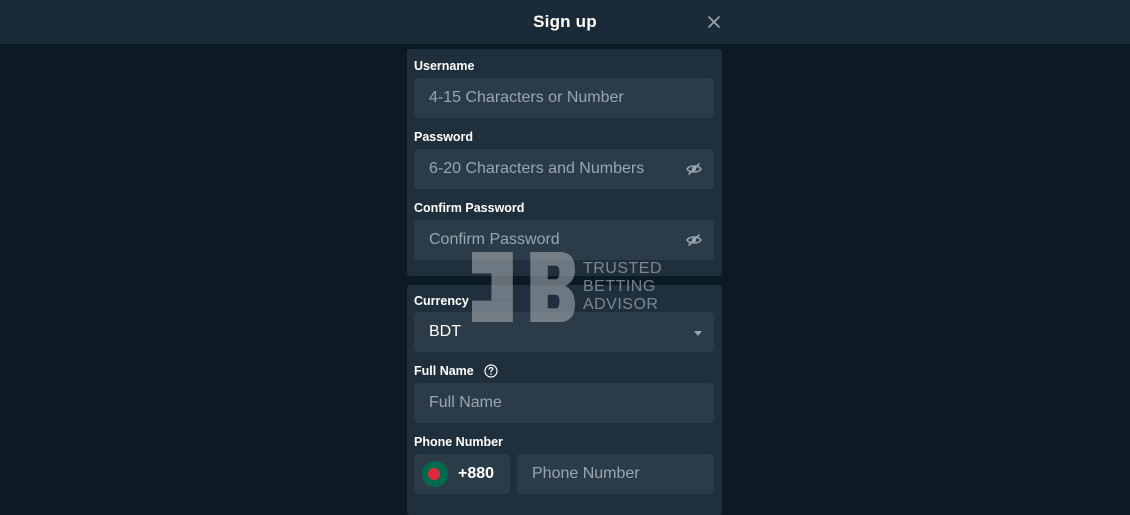 The image size is (1130, 515). I want to click on password-label-text: Password, so click(444, 137).